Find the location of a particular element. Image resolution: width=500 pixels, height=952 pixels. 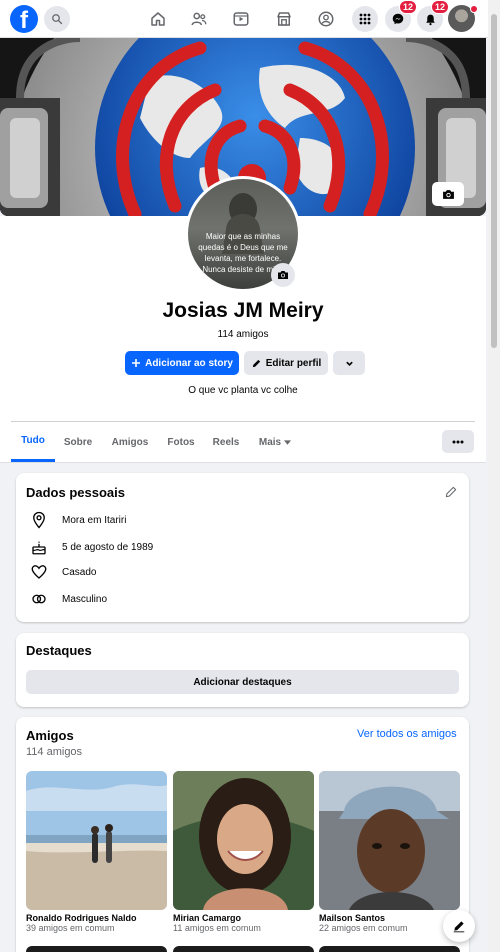

detail-location: Mora em Itariri is located at coordinates (78, 520).